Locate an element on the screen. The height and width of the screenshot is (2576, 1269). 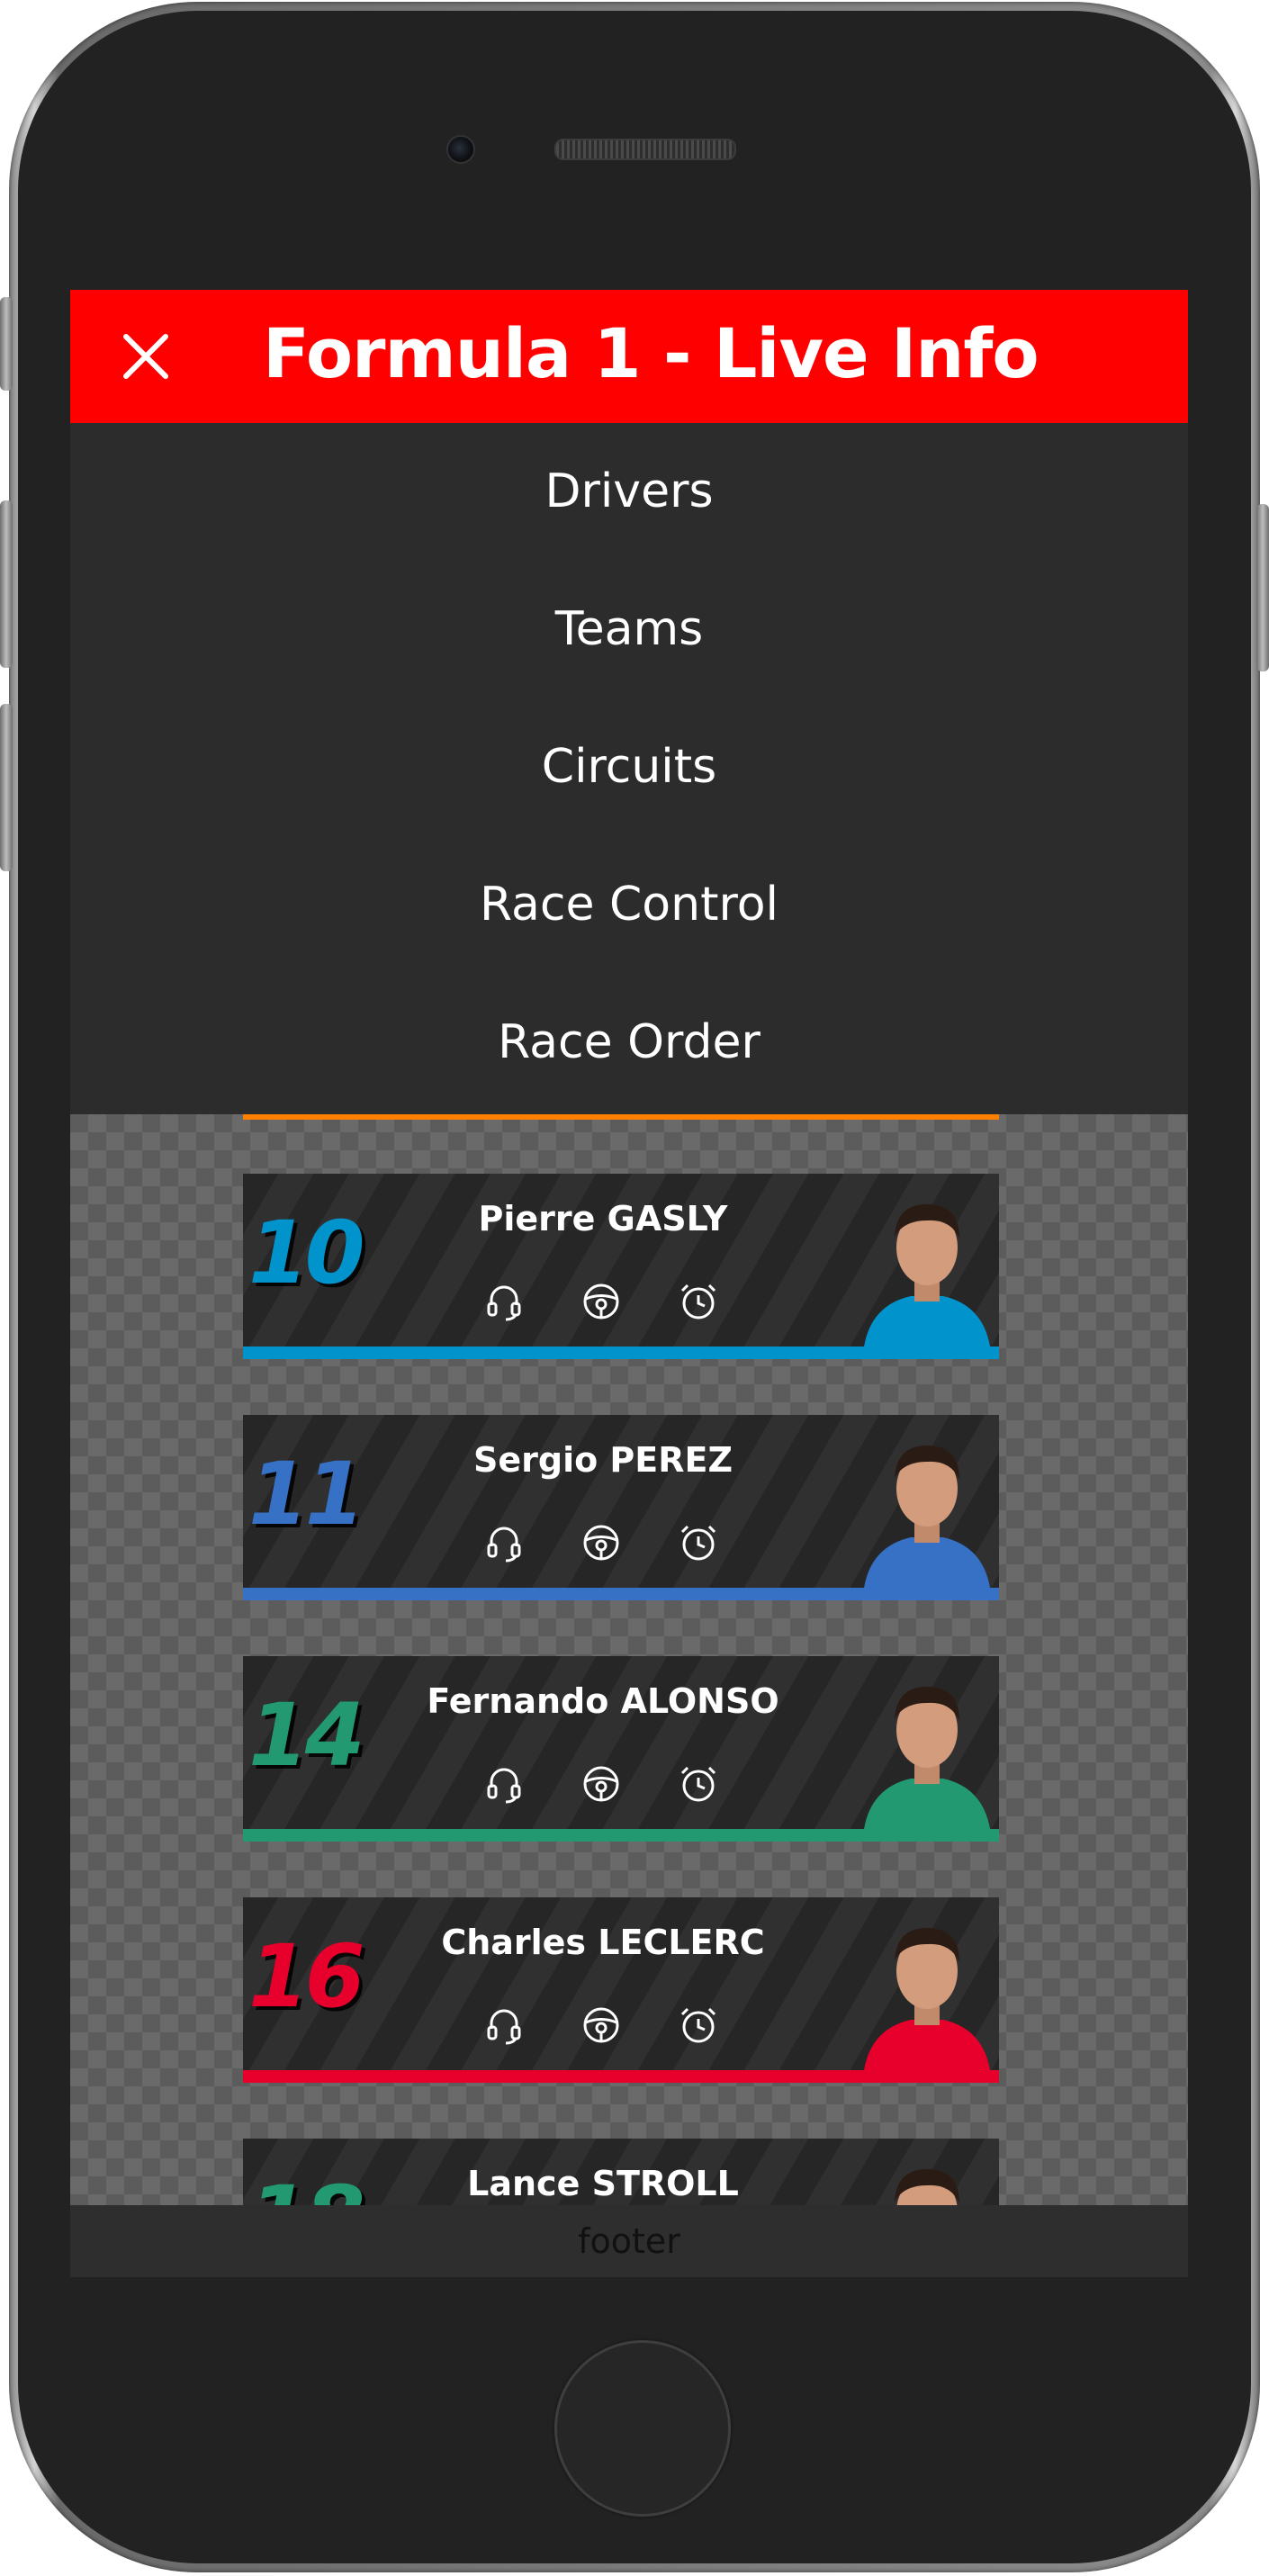
driver-name: Sergio PEREZ is located at coordinates (603, 1460).